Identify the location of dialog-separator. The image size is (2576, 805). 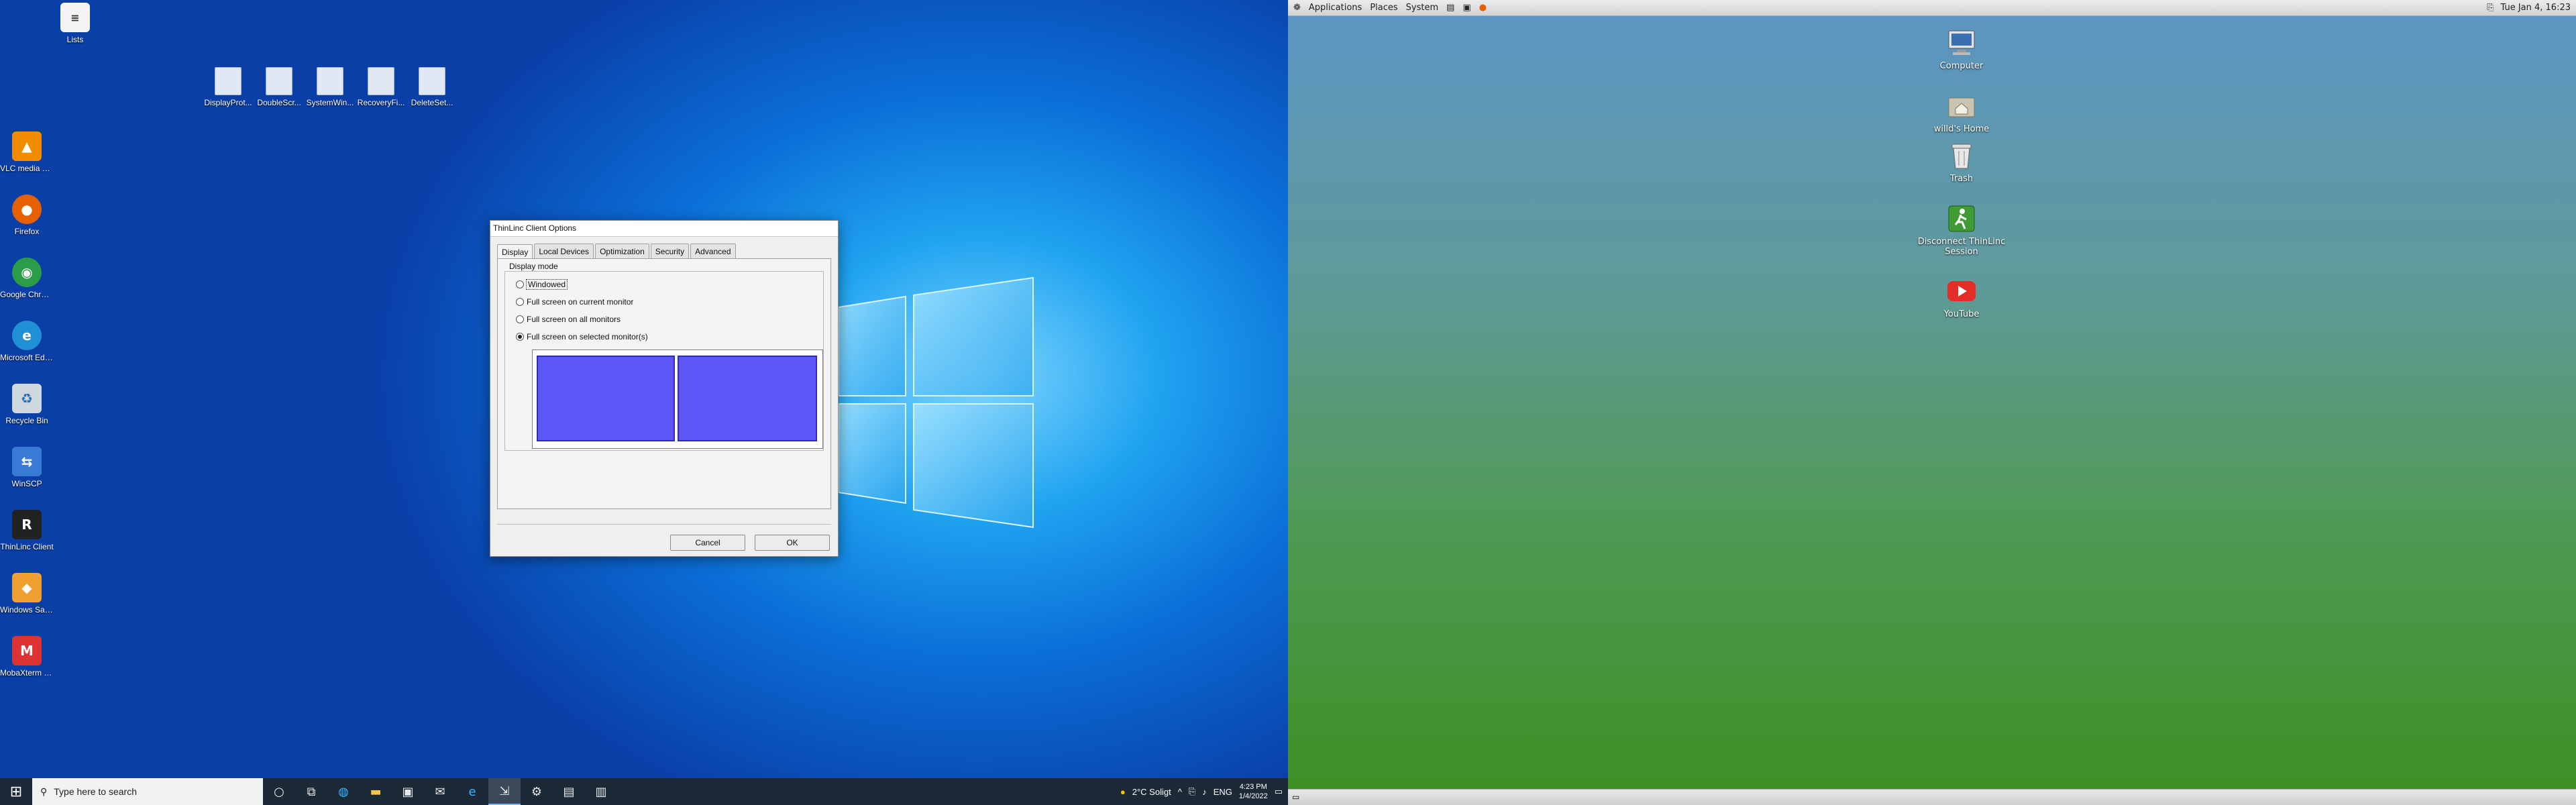
(664, 524).